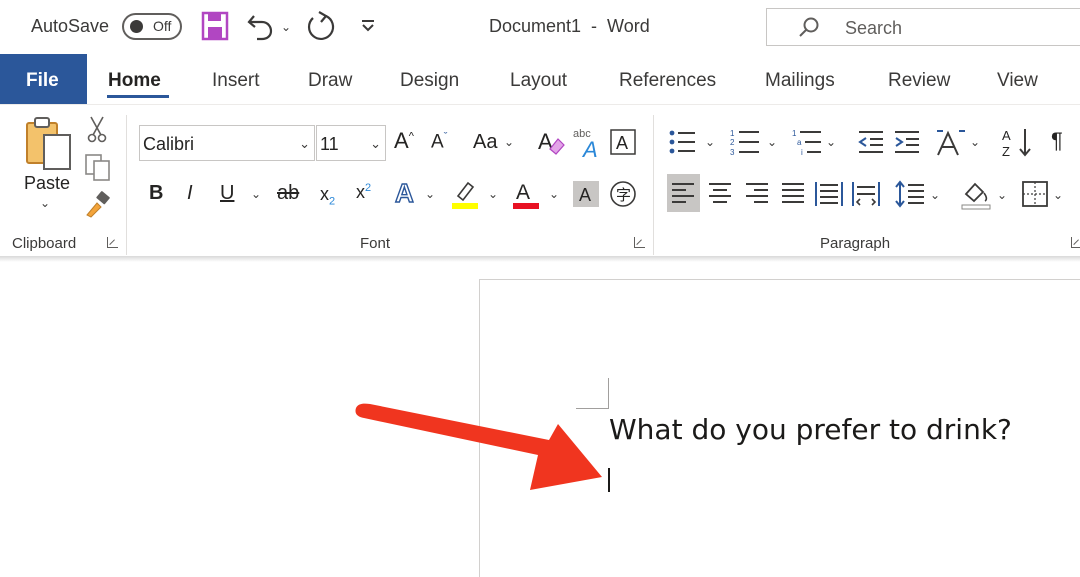  Describe the element at coordinates (1006, 151) in the screenshot. I see `svg-text: Z` at that location.